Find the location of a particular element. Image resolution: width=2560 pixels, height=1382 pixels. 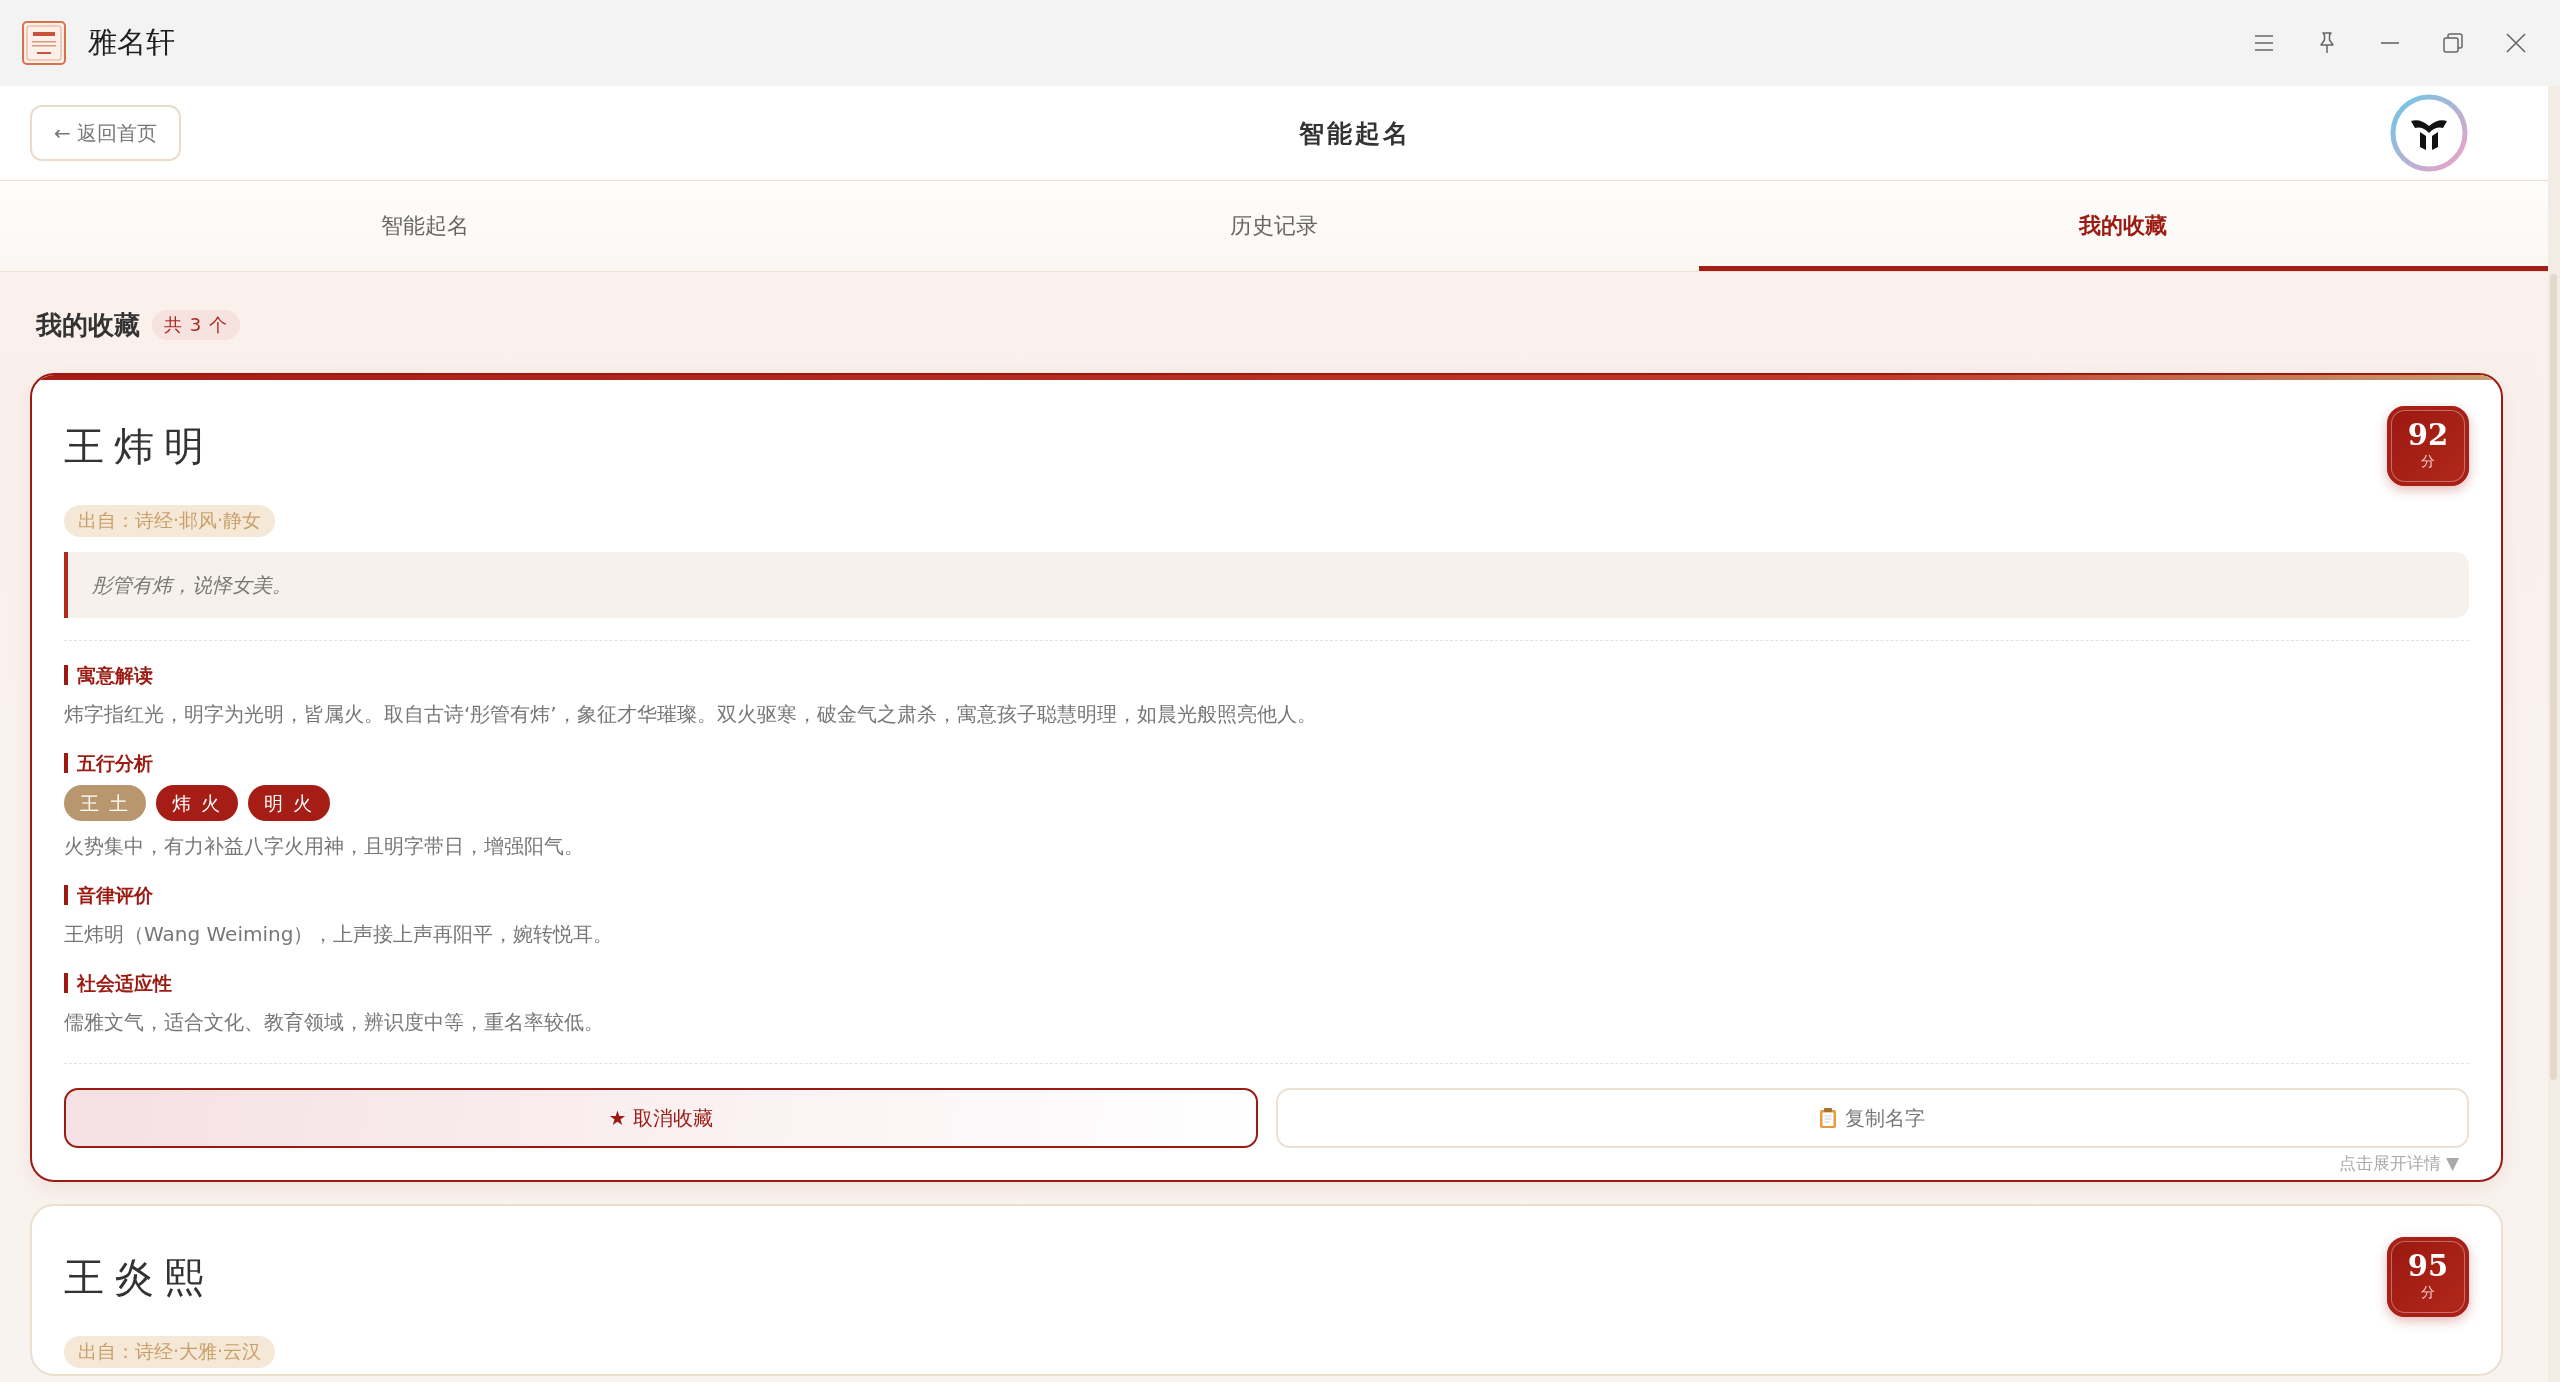

section-text: 王炜明（Wang Weiming），上声接上声再阳平，婉转悦耳。 is located at coordinates (339, 934).